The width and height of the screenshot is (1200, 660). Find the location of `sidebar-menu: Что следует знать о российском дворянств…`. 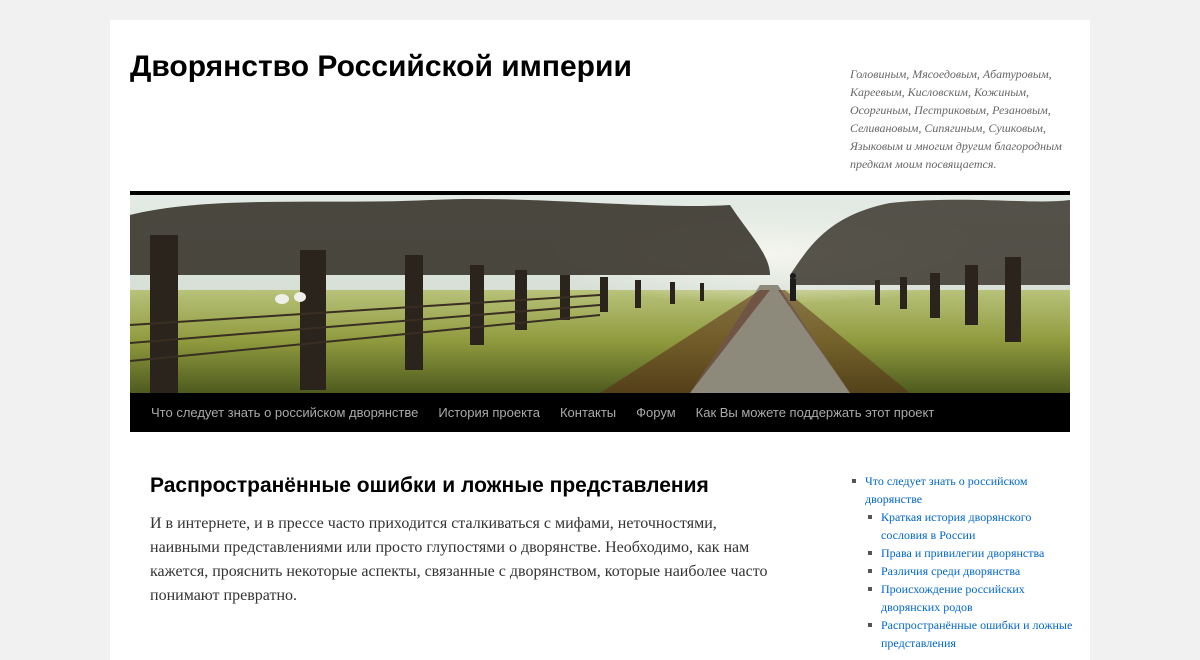

sidebar-menu: Что следует знать о российском дворянств… is located at coordinates (962, 562).